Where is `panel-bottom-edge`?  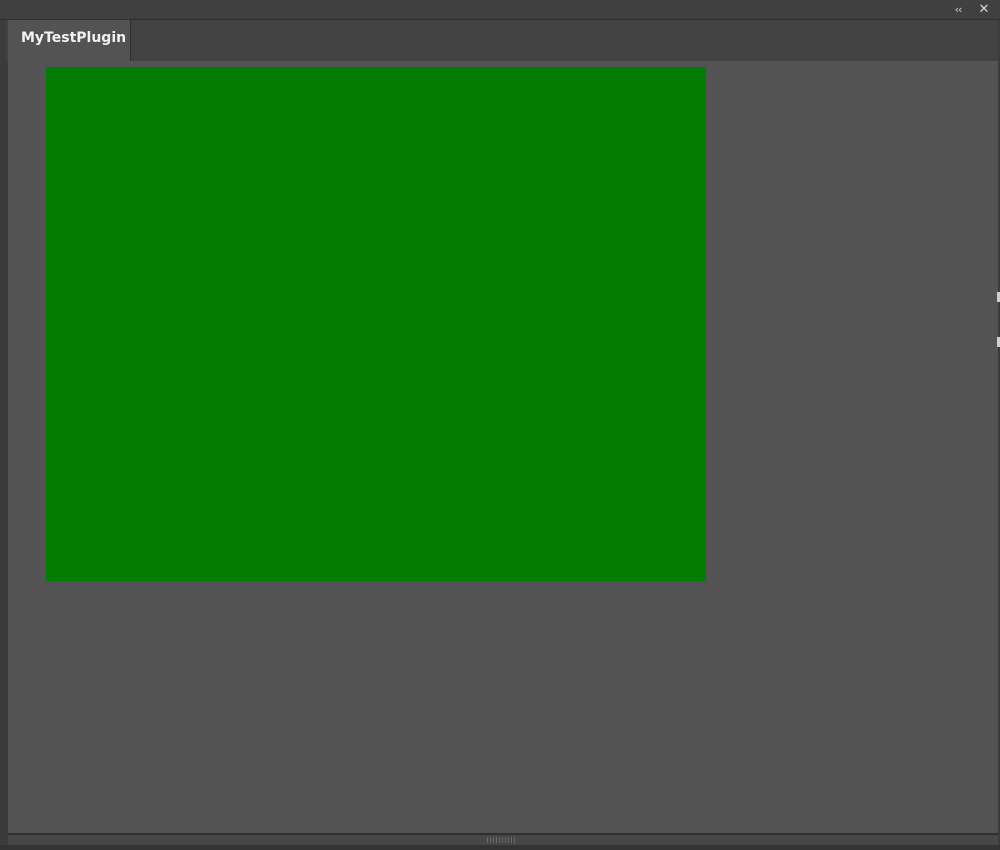
panel-bottom-edge is located at coordinates (500, 847).